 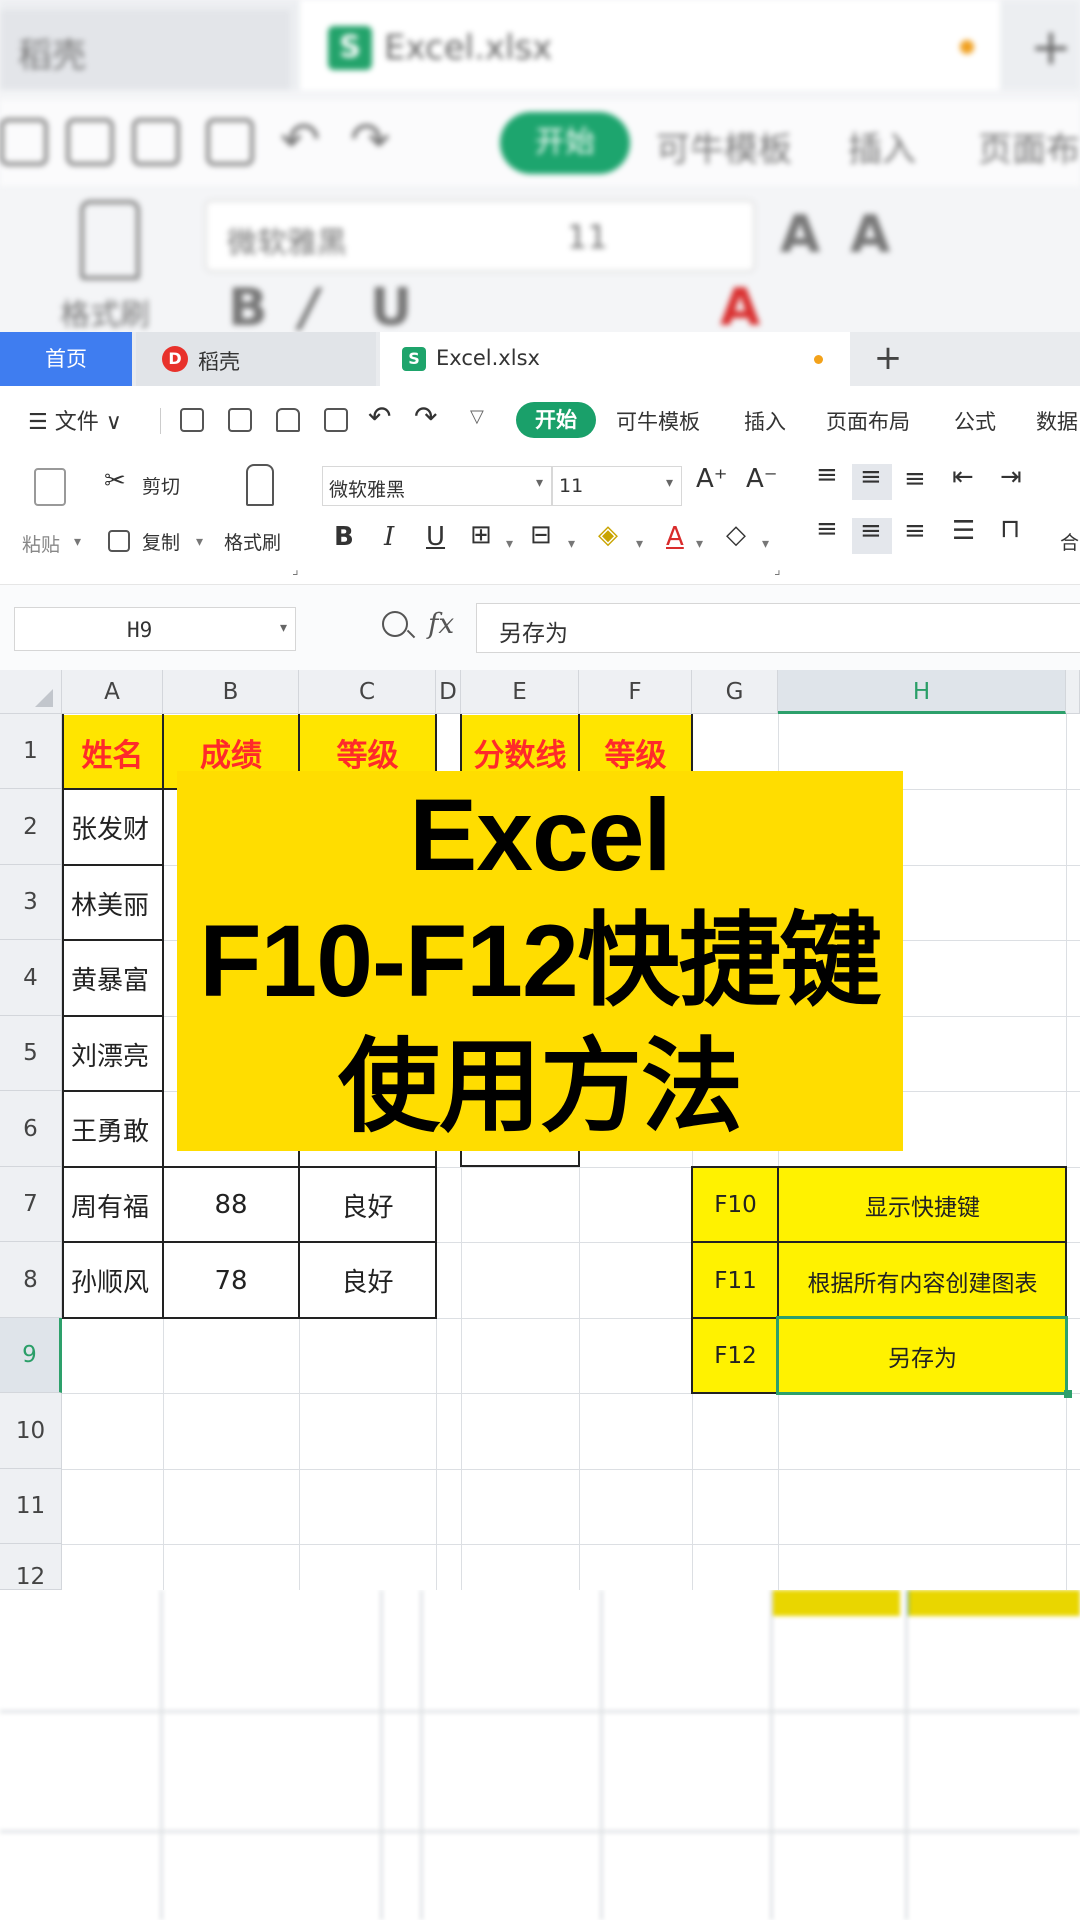 What do you see at coordinates (389, 537) in the screenshot?
I see `italic-button: I` at bounding box center [389, 537].